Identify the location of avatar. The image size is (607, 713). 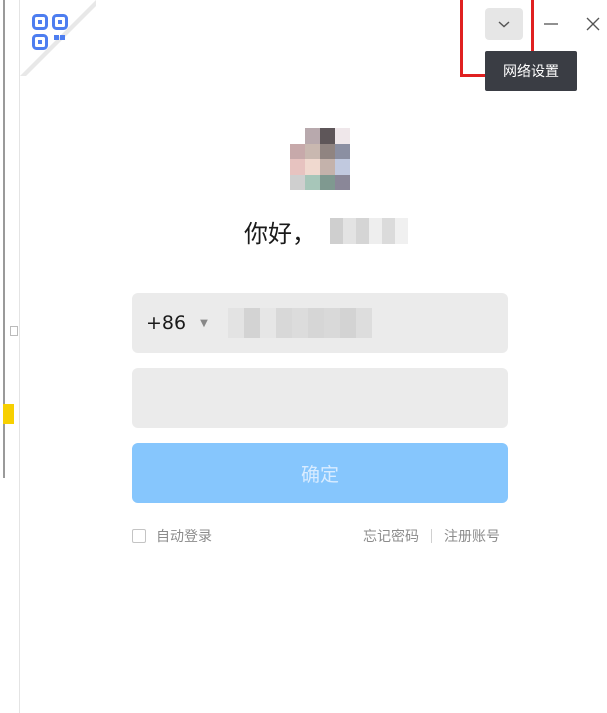
(320, 159).